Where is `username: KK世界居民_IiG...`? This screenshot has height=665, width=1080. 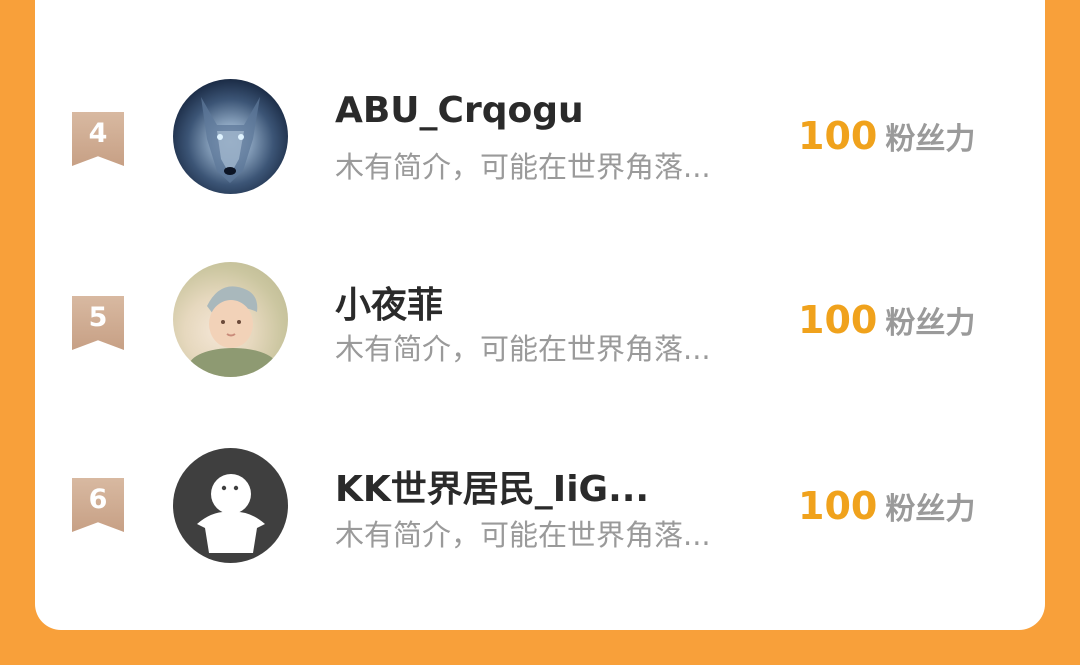
username: KK世界居民_IiG... is located at coordinates (492, 486).